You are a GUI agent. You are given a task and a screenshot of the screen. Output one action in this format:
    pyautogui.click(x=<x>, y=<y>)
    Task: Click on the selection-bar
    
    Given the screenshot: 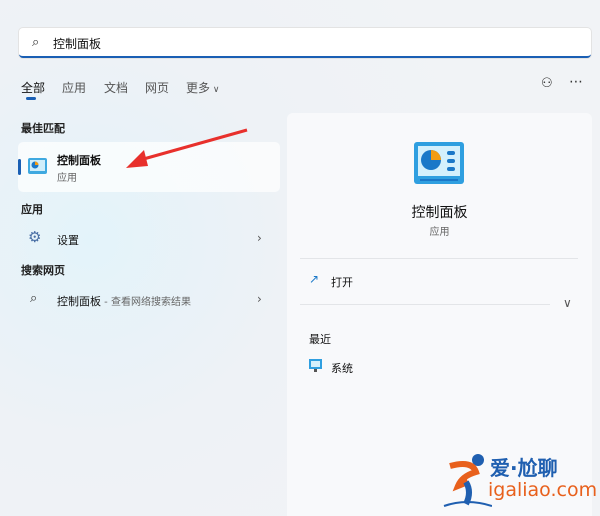 What is the action you would take?
    pyautogui.click(x=19, y=167)
    